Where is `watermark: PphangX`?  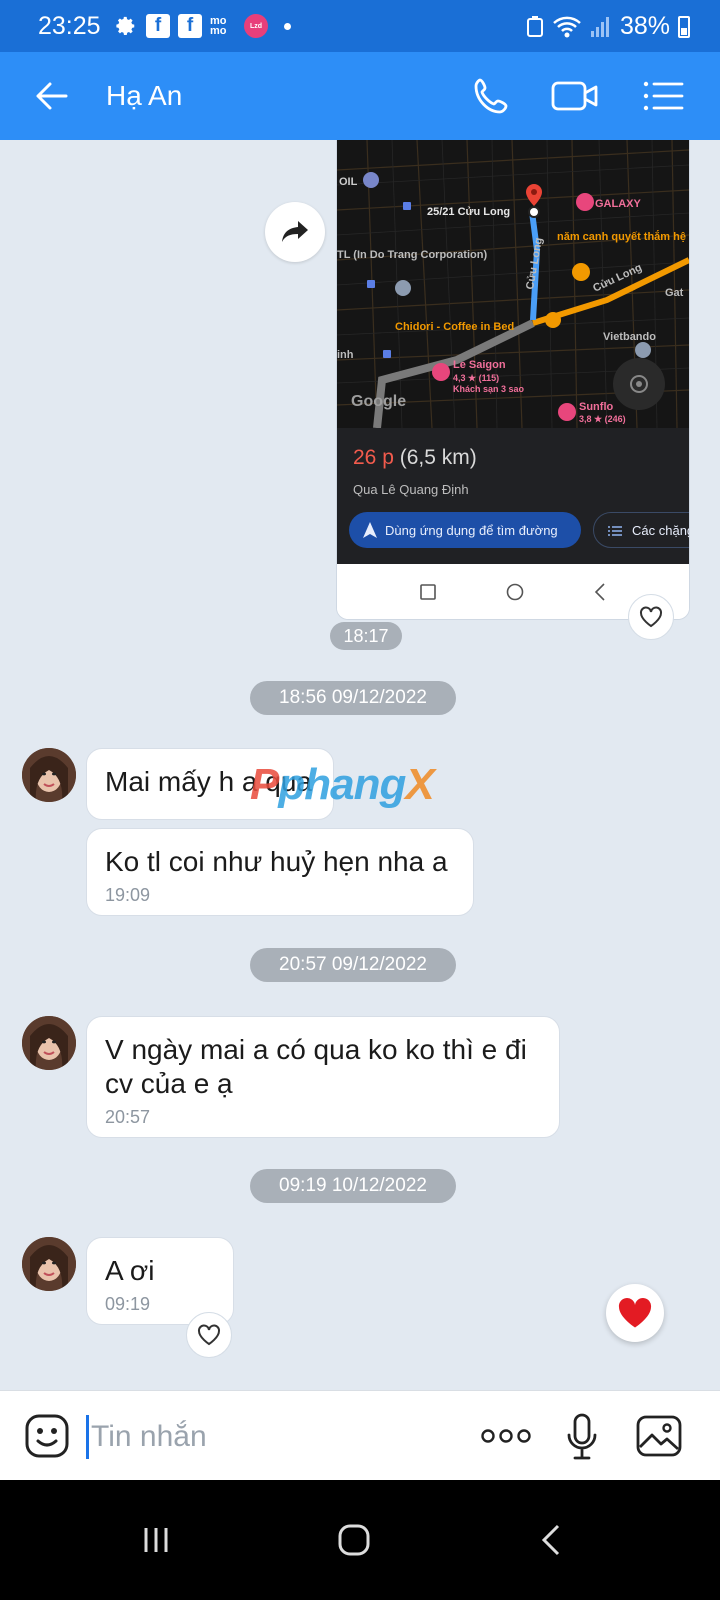
watermark: PphangX is located at coordinates (342, 784).